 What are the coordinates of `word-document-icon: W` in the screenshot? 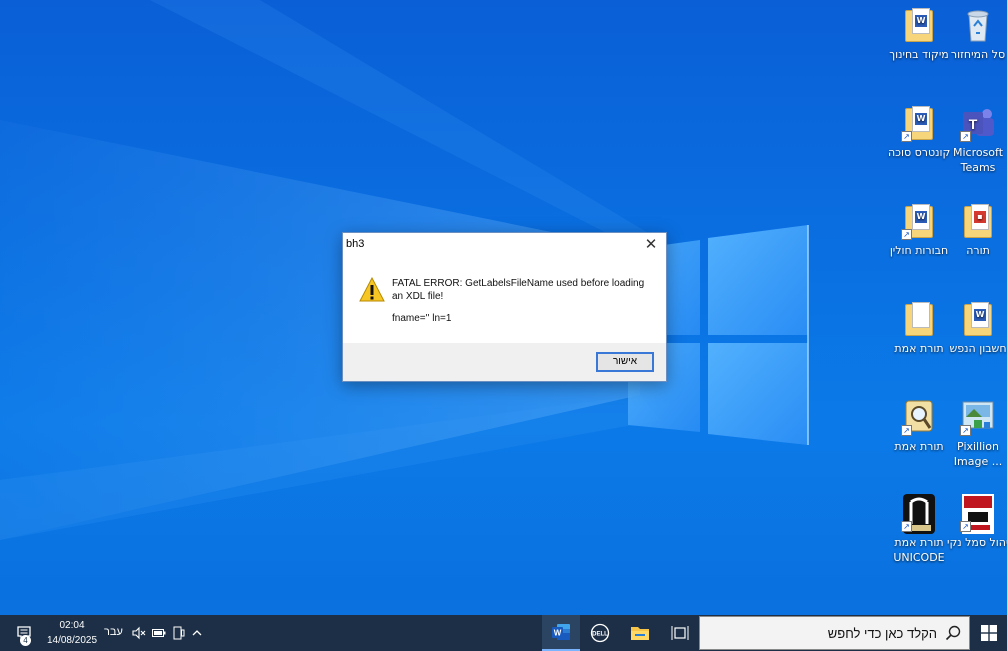 It's located at (919, 25).